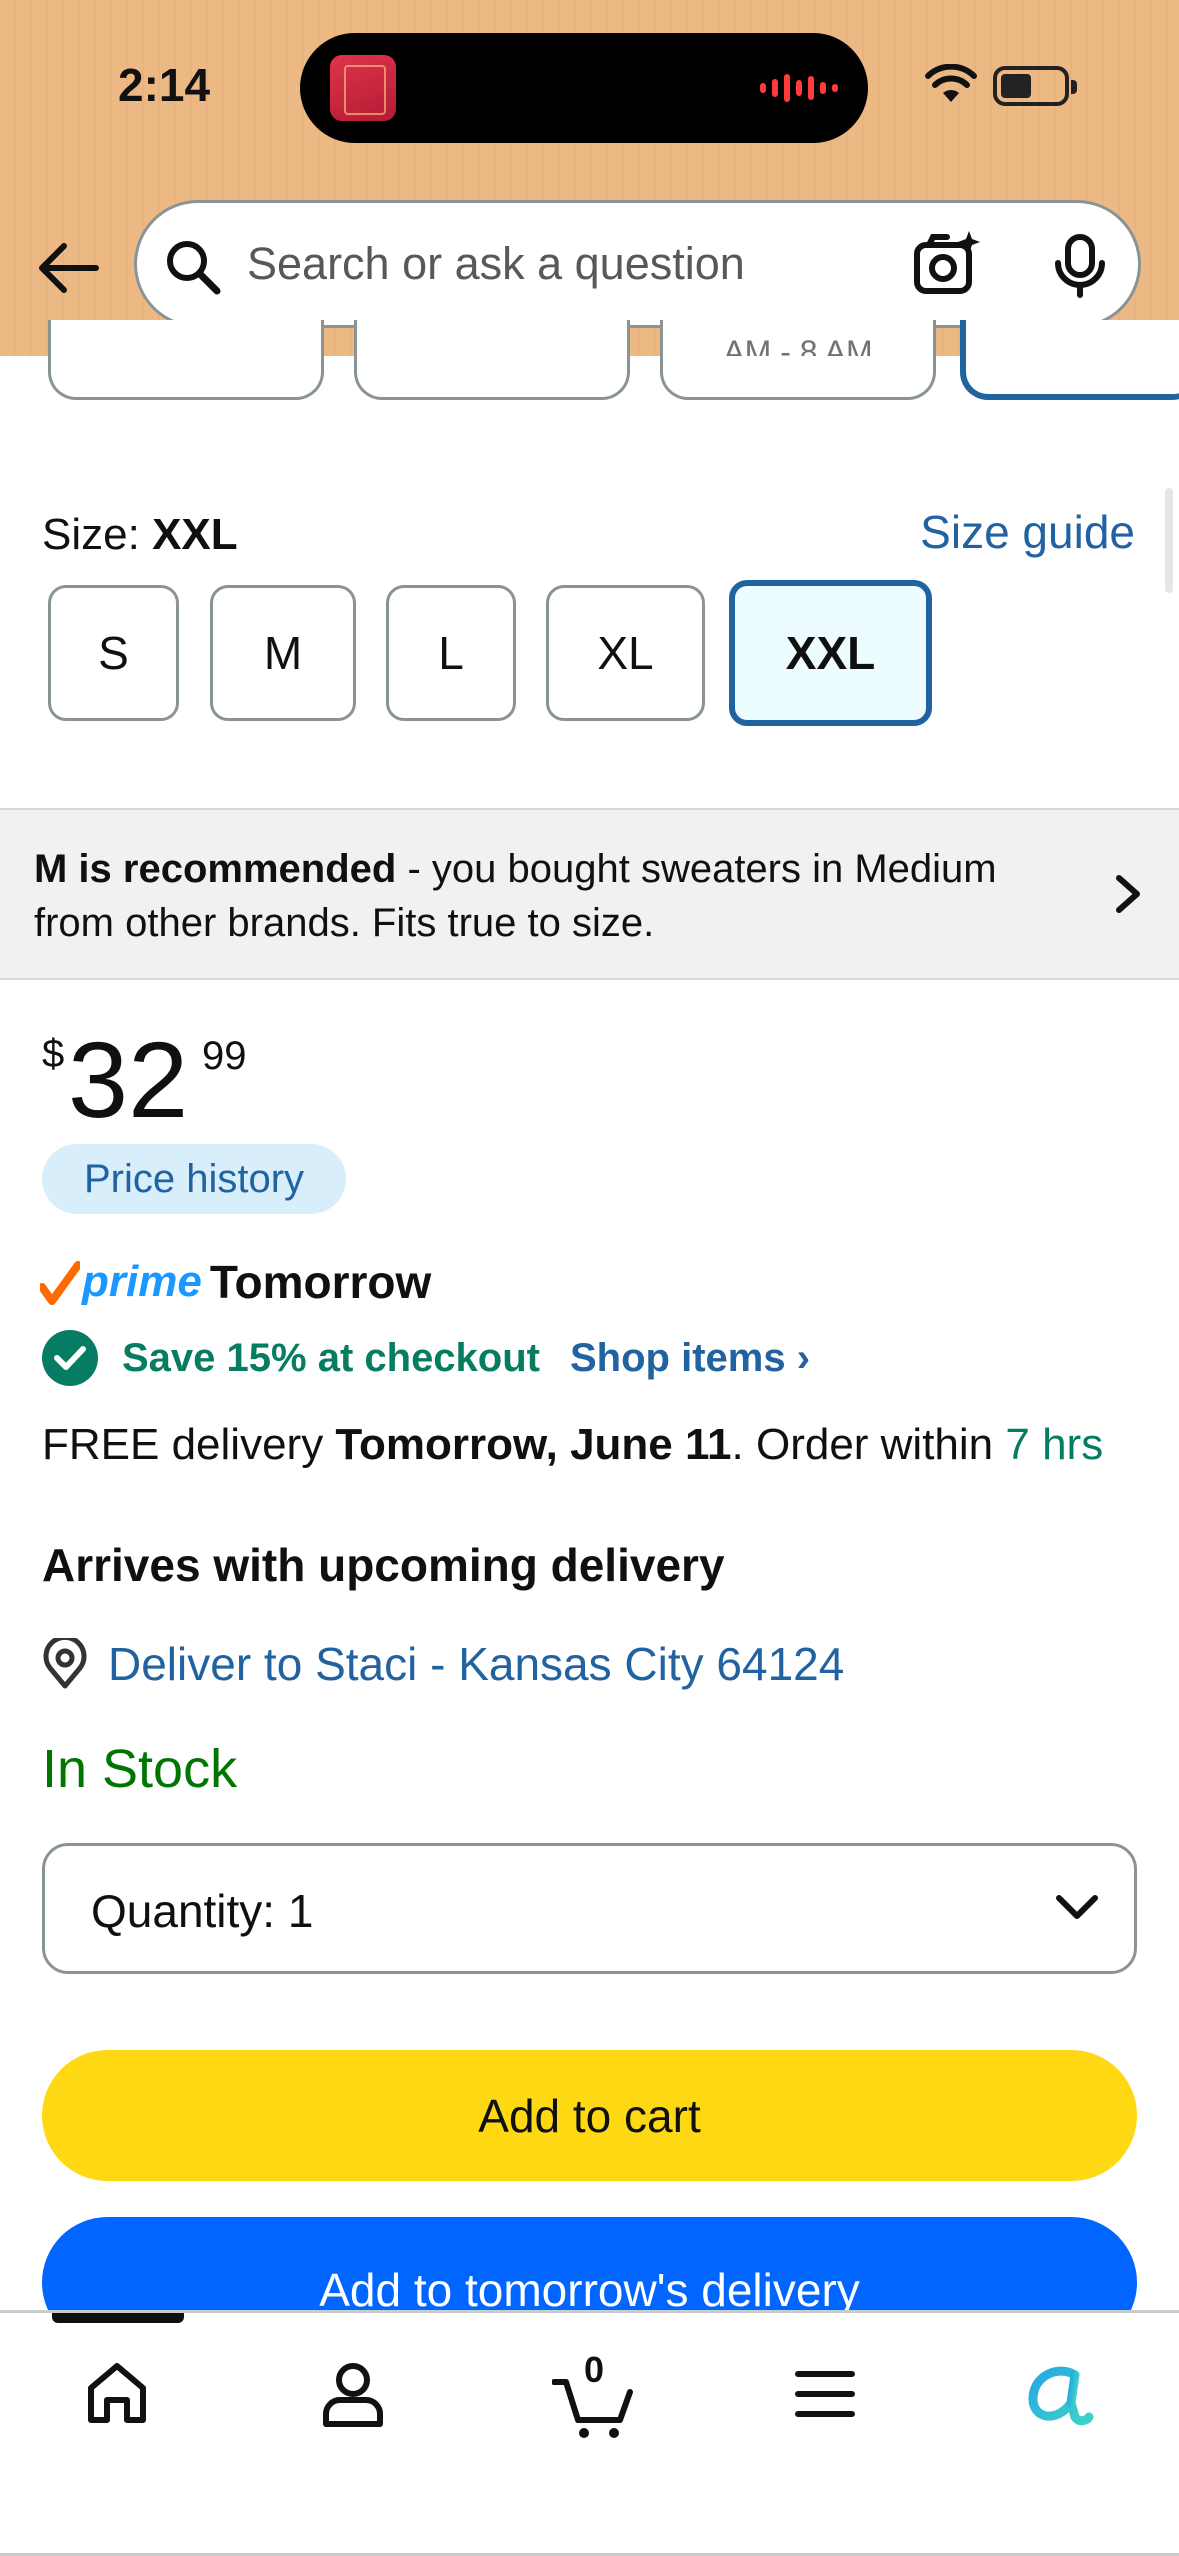  I want to click on promo-row: Save 15% at checkout Shop items ›, so click(426, 1358).